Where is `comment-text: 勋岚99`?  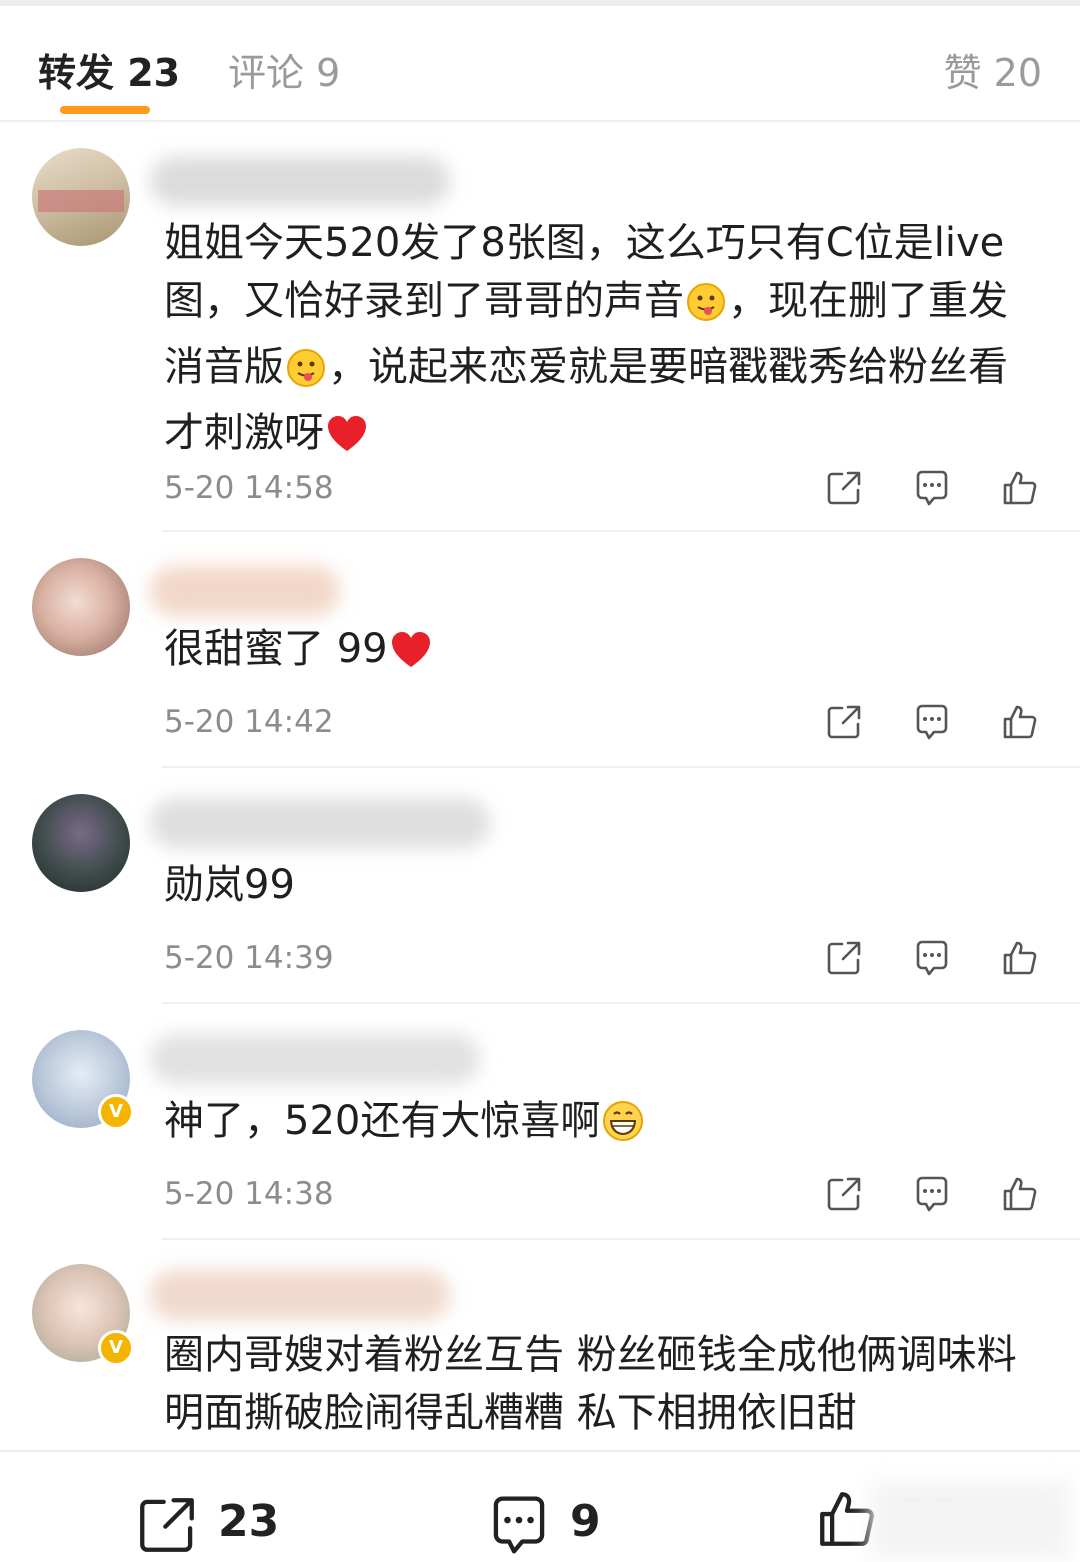 comment-text: 勋岚99 is located at coordinates (604, 885).